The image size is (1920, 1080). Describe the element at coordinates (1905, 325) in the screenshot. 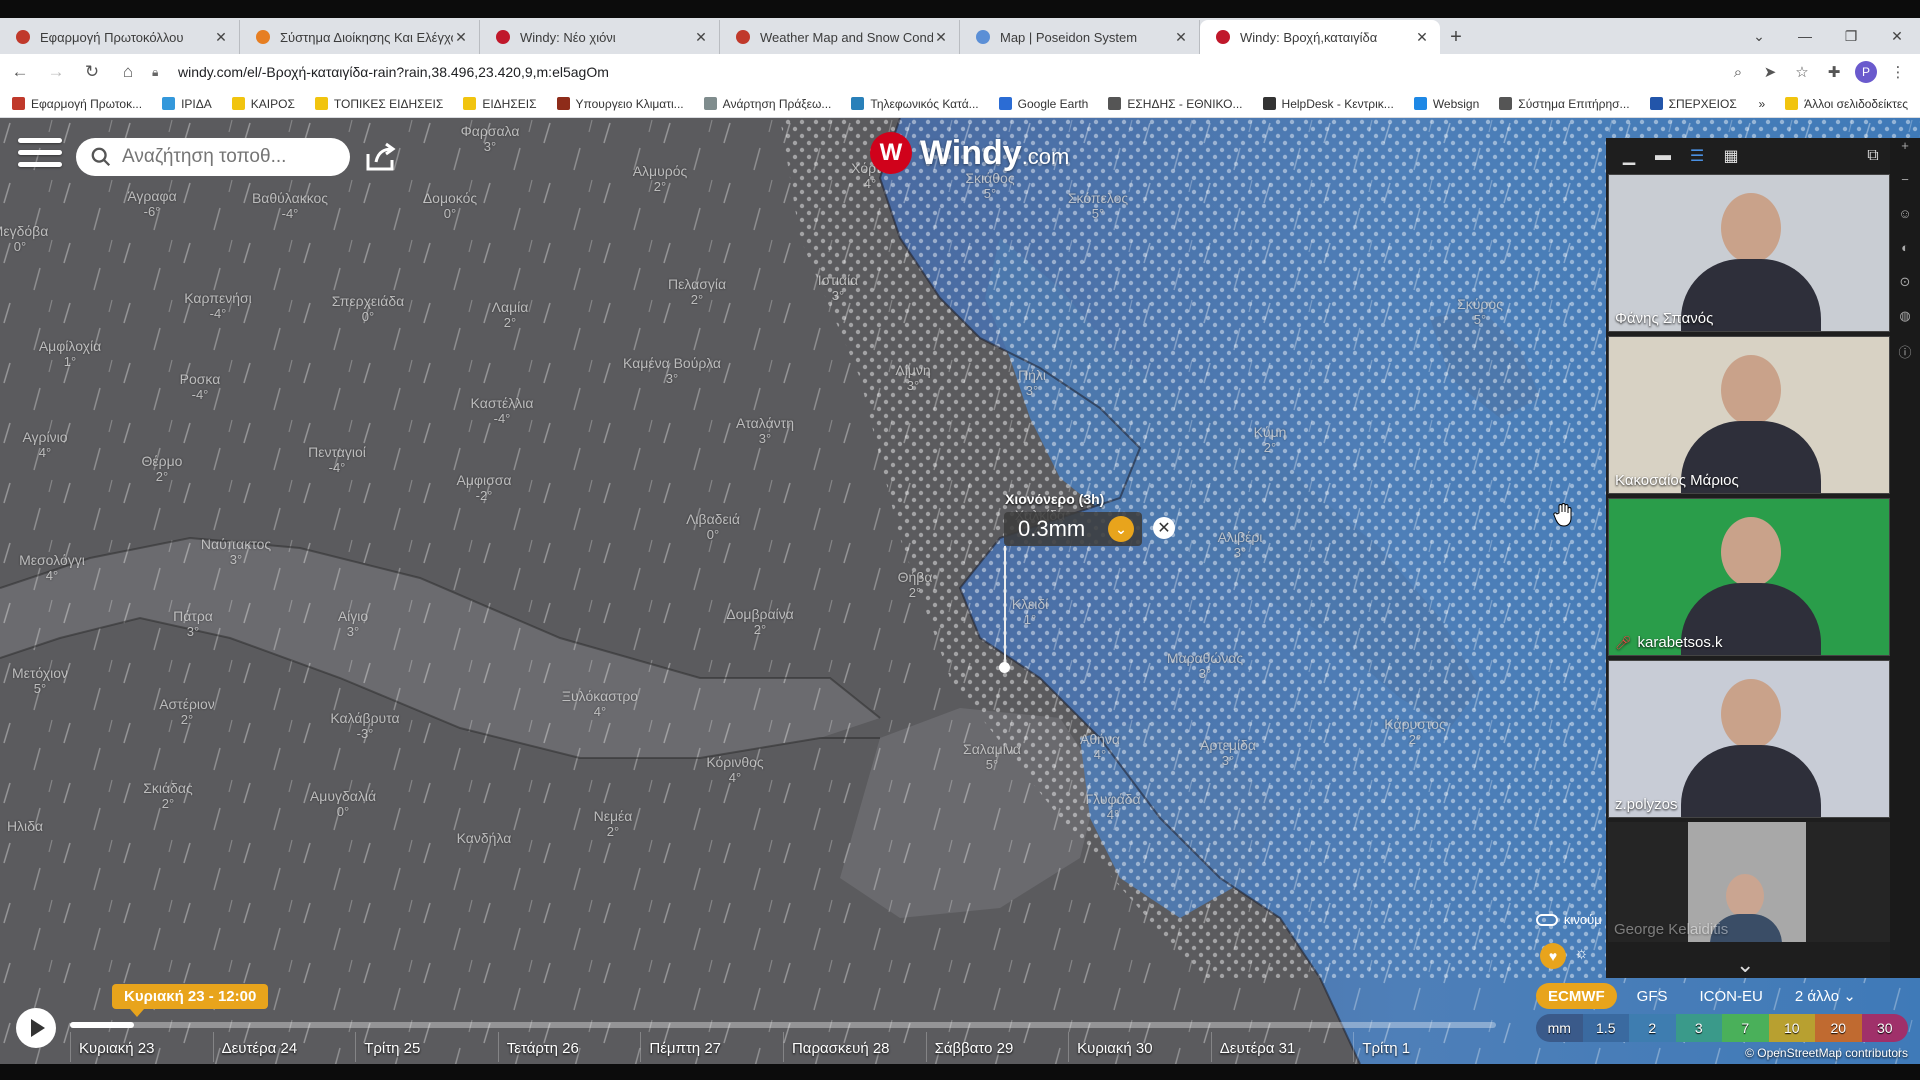

I see `globe-icon: ◍` at that location.